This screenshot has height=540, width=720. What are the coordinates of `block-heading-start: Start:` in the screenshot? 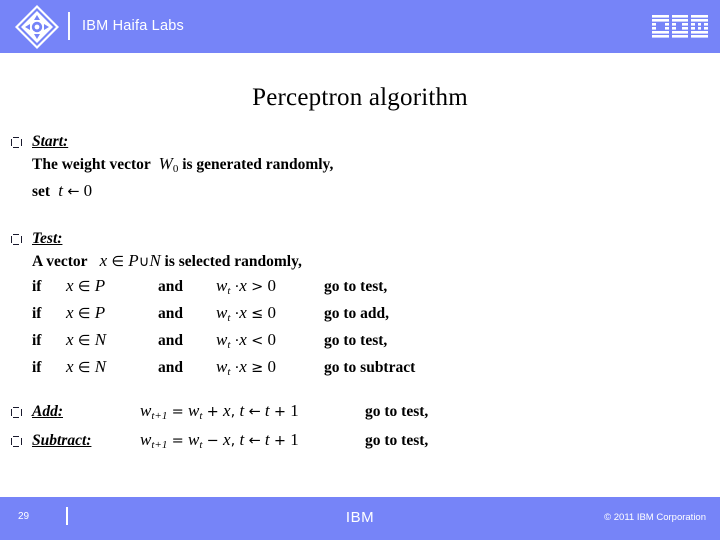 It's located at (50, 141).